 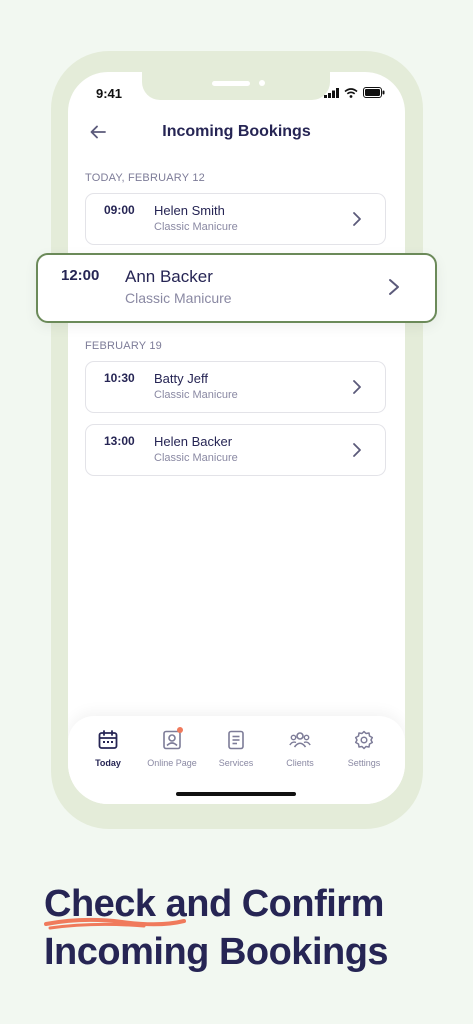 I want to click on tab-today: Today, so click(x=108, y=749).